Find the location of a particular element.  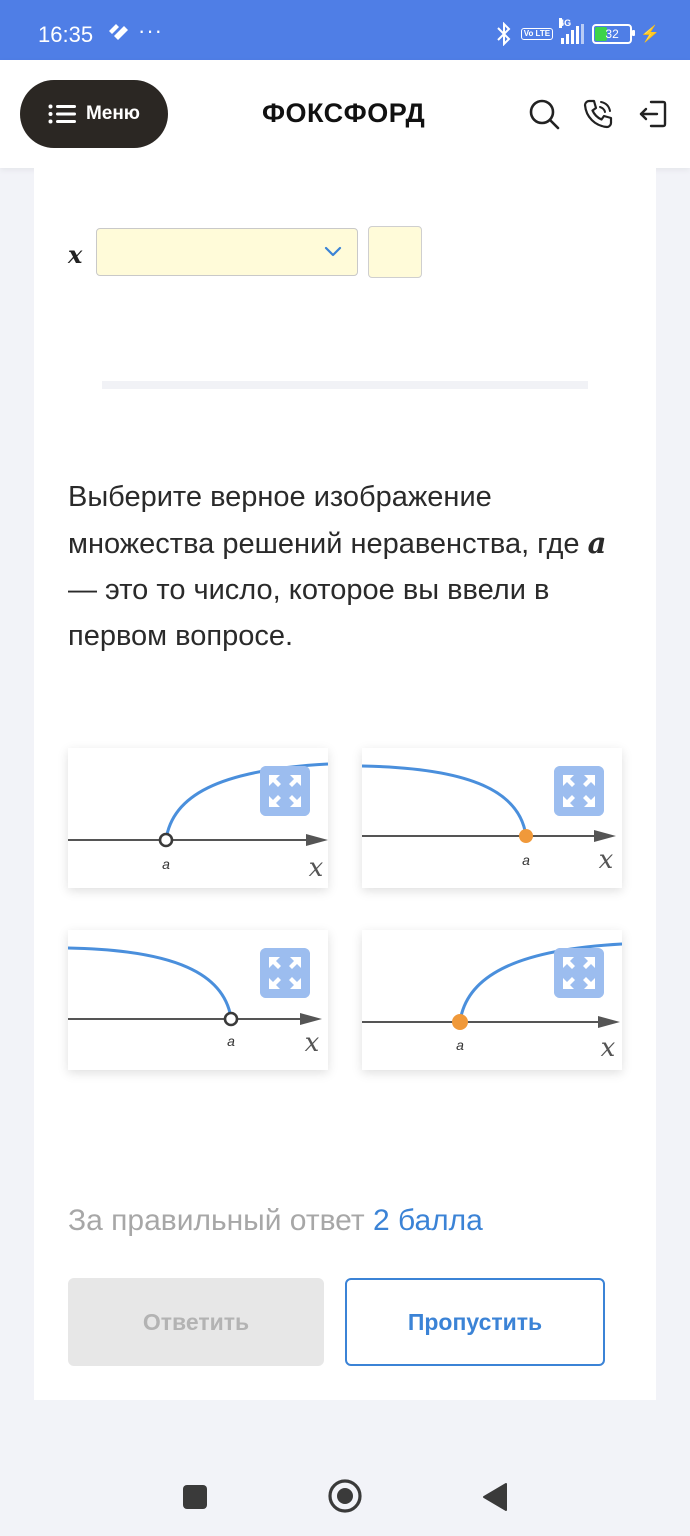

logout-icon is located at coordinates (653, 114).